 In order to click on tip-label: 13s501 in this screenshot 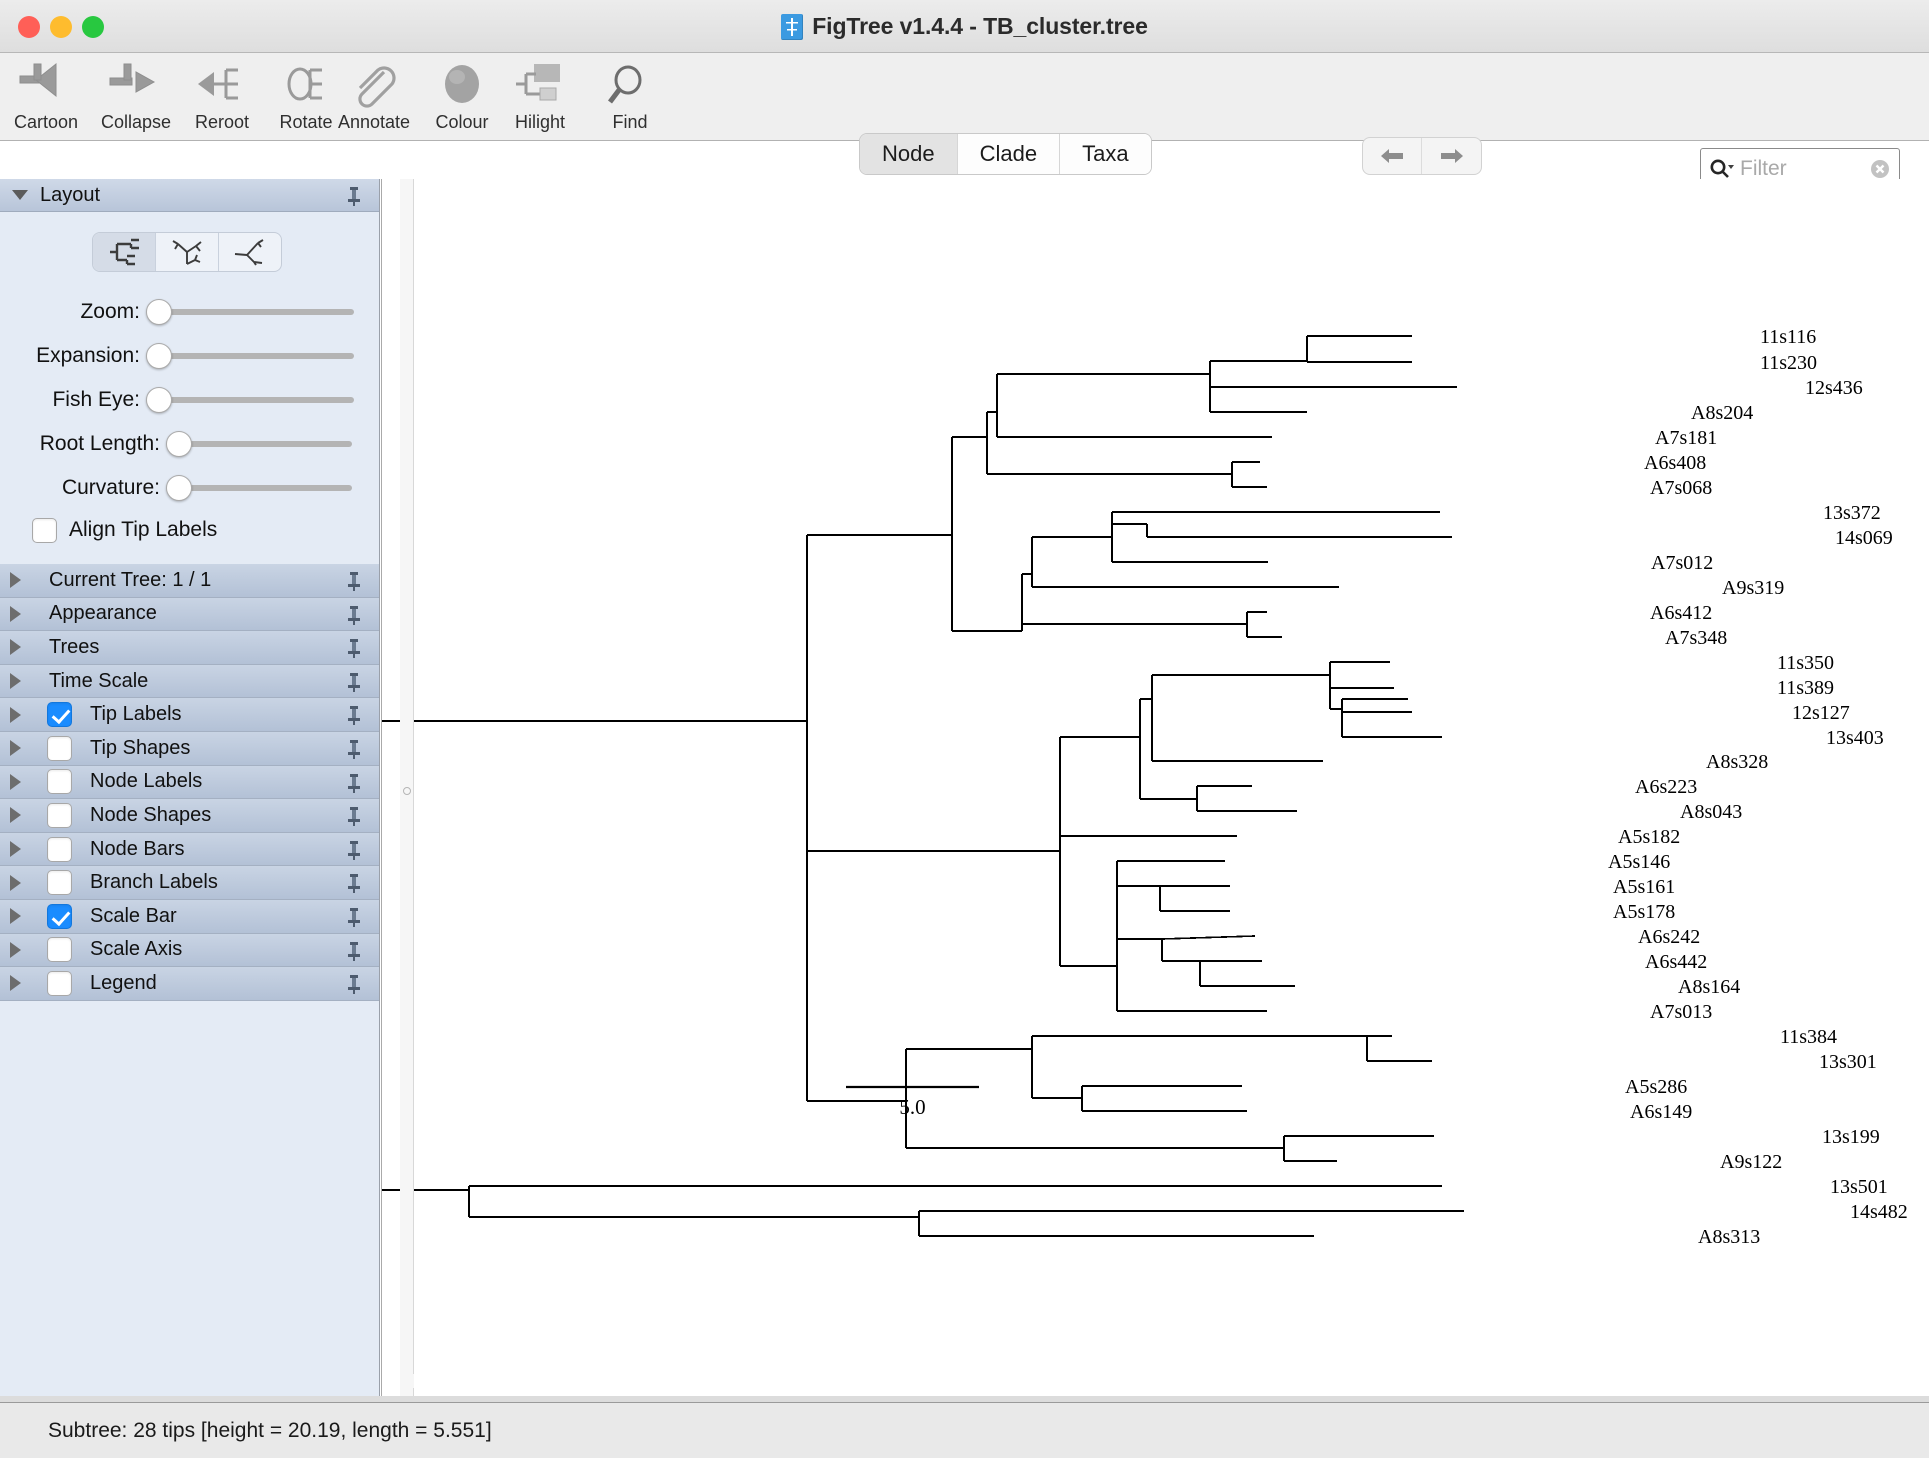, I will do `click(1859, 1187)`.